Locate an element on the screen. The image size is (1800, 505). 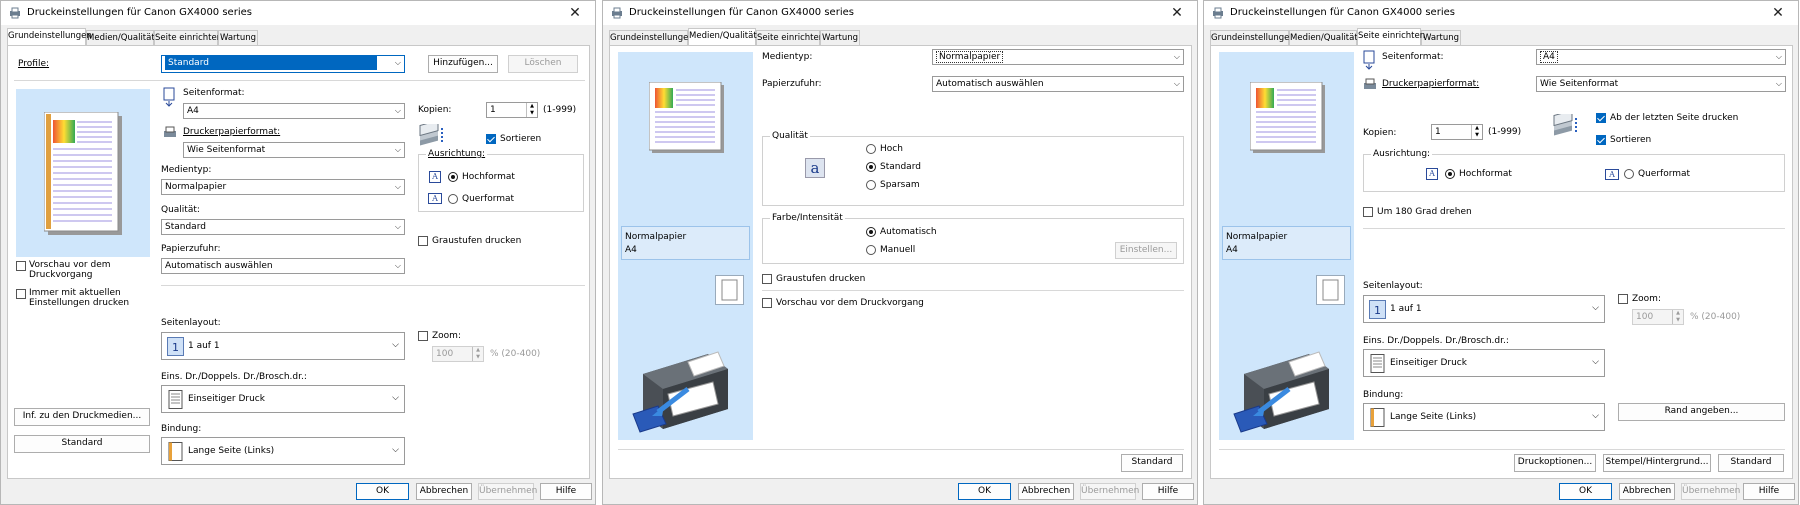
quality-high-radio is located at coordinates (871, 149).